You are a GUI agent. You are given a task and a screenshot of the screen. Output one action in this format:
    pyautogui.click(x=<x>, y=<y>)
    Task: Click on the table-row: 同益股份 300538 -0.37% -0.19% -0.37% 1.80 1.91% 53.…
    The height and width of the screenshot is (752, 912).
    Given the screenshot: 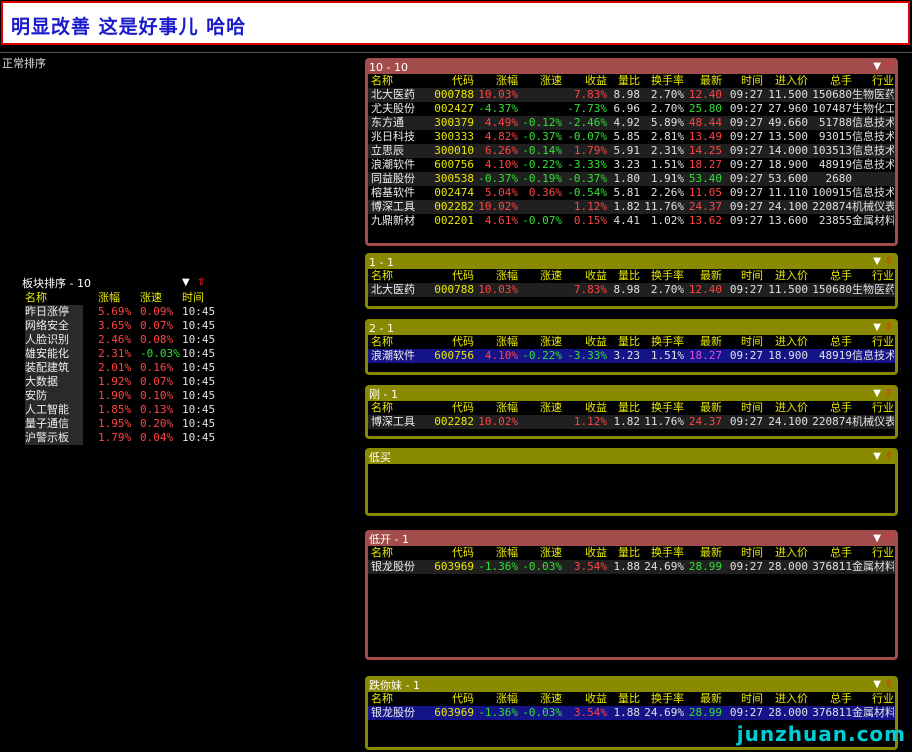 What is the action you would take?
    pyautogui.click(x=631, y=179)
    